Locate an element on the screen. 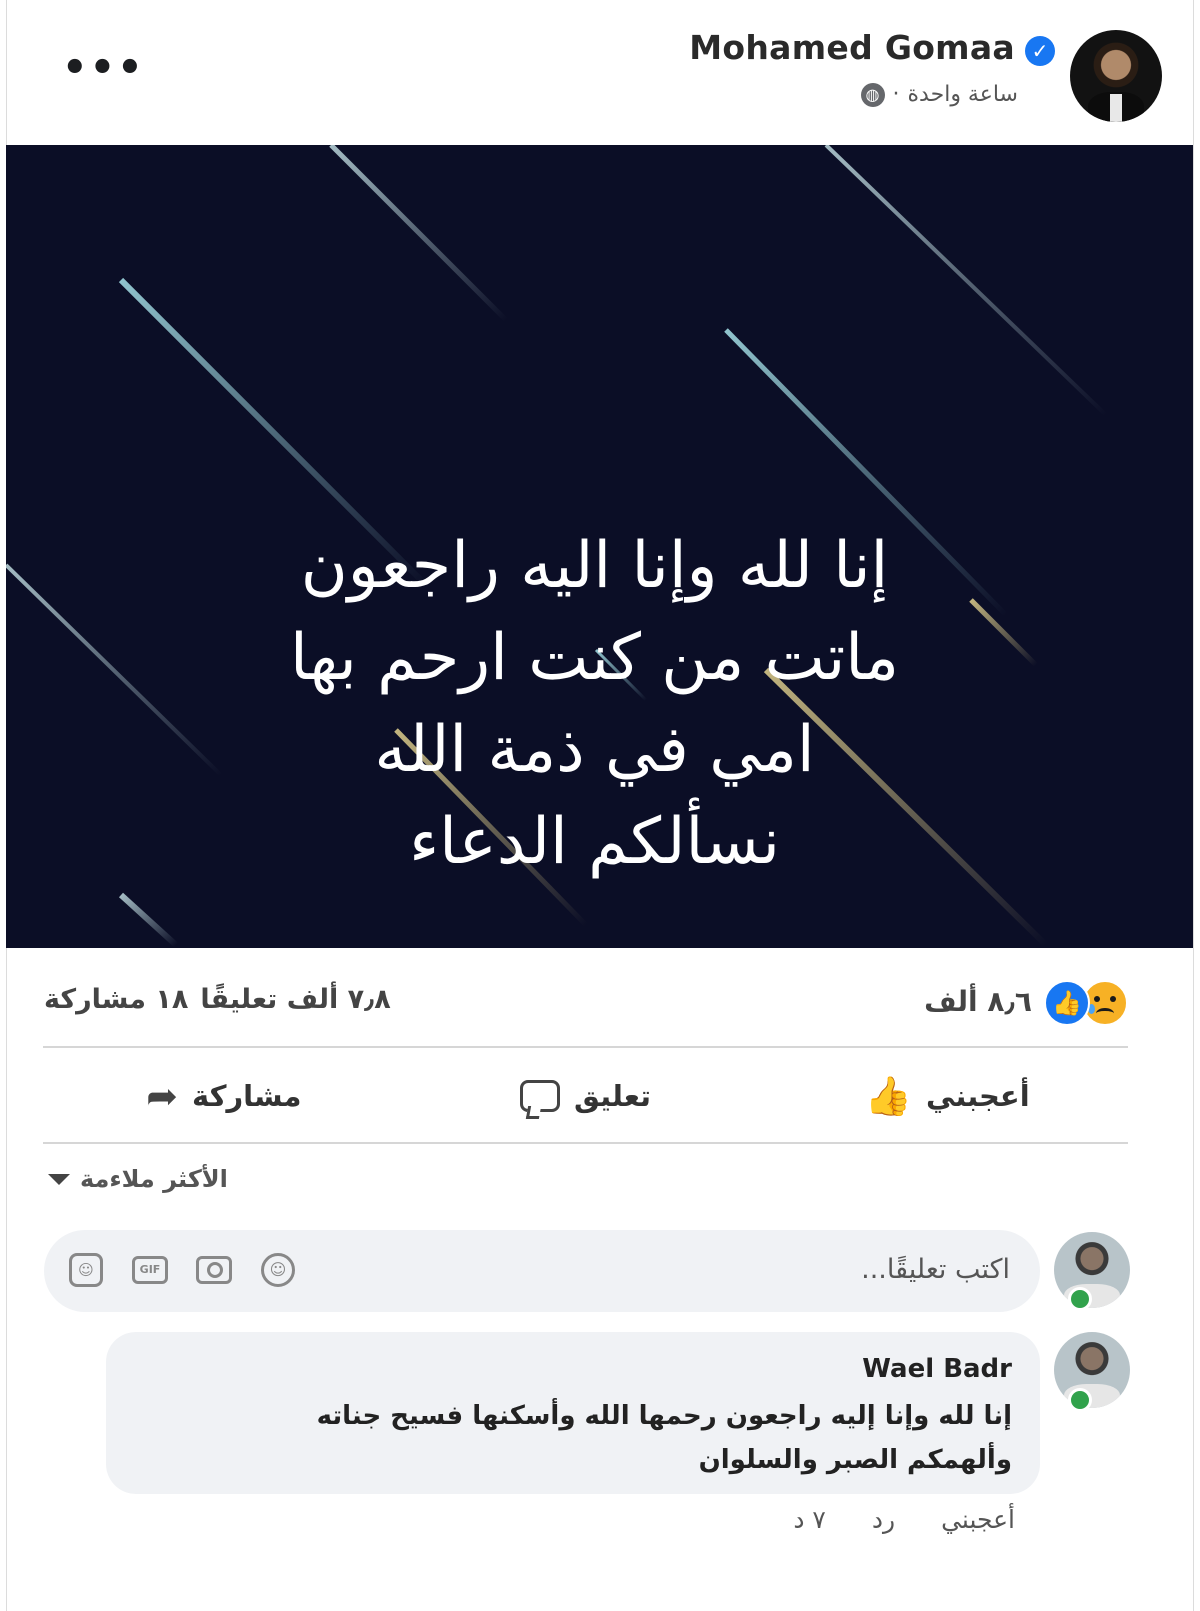  like-button: أعجبني 👍 is located at coordinates (947, 1096).